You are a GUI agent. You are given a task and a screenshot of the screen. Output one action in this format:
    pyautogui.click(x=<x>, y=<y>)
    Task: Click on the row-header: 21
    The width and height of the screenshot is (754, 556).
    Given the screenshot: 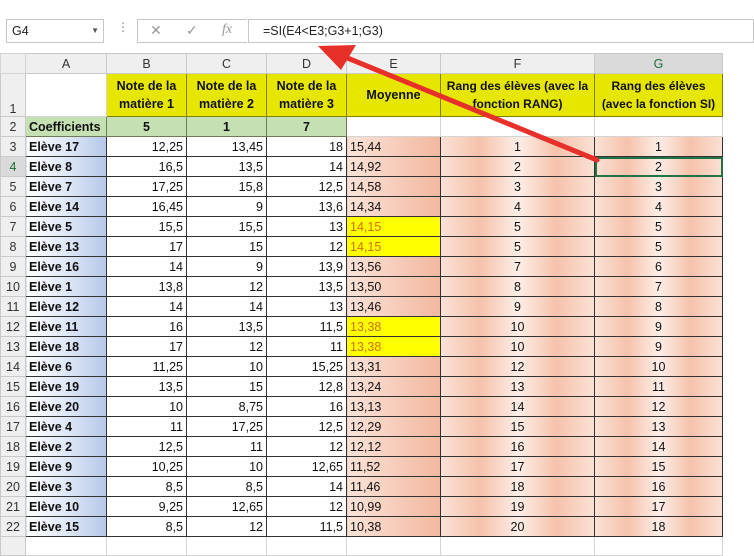 What is the action you would take?
    pyautogui.click(x=13, y=506)
    